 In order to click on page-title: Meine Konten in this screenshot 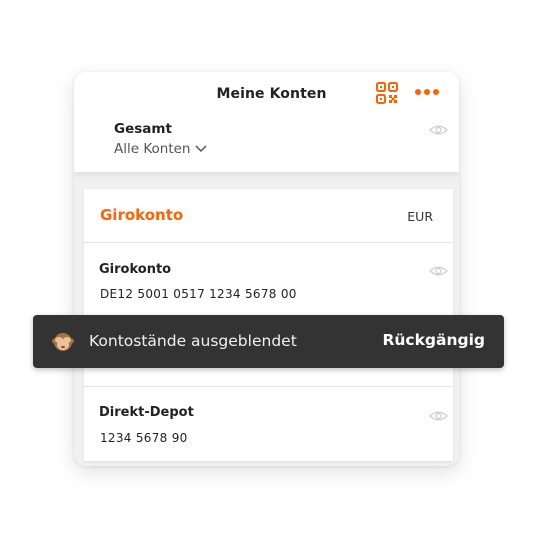, I will do `click(271, 94)`.